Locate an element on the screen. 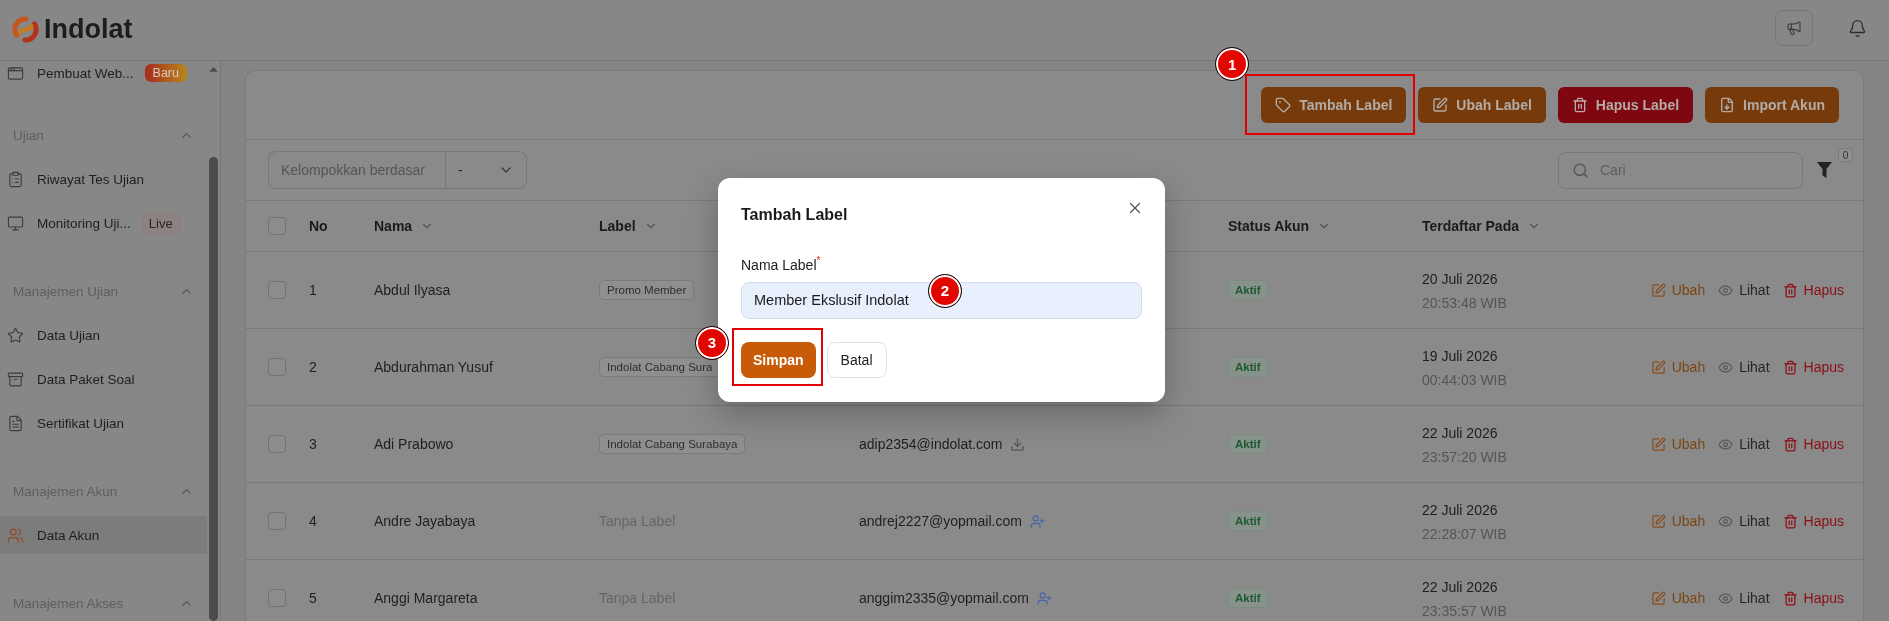  step-marker: 2 is located at coordinates (945, 290).